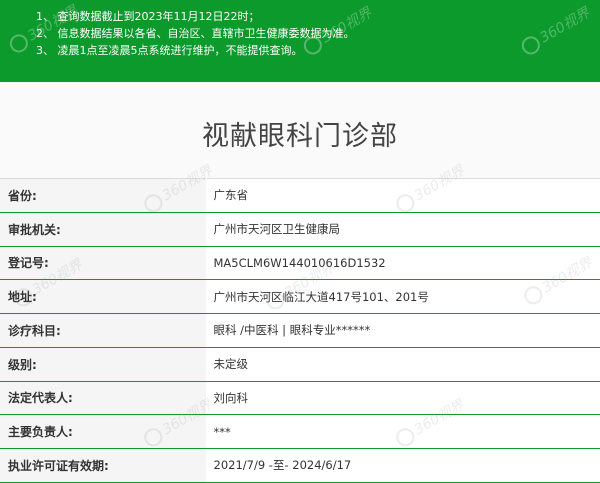  What do you see at coordinates (103, 296) in the screenshot?
I see `info-label: 地址:` at bounding box center [103, 296].